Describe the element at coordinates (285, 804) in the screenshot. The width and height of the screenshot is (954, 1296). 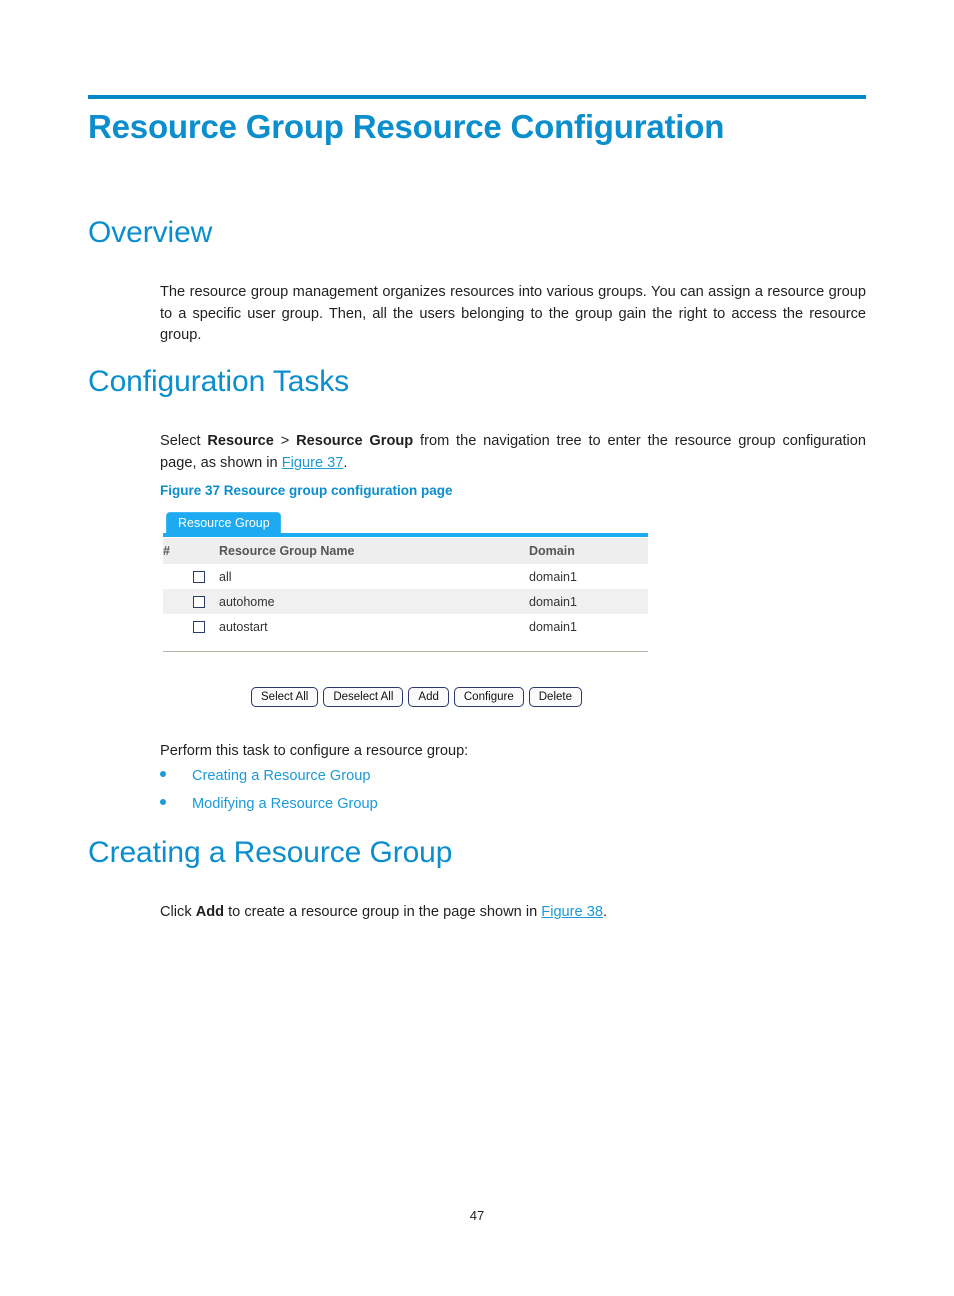
I see `link-modifying-a-resource-group: Modifying a Resource Group` at that location.